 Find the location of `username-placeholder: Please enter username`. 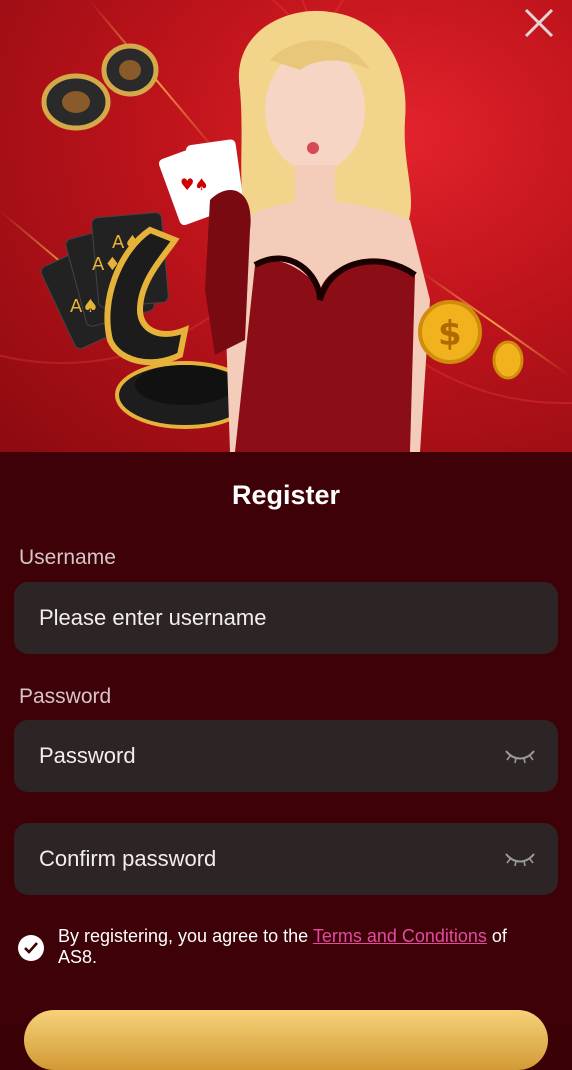

username-placeholder: Please enter username is located at coordinates (153, 617).